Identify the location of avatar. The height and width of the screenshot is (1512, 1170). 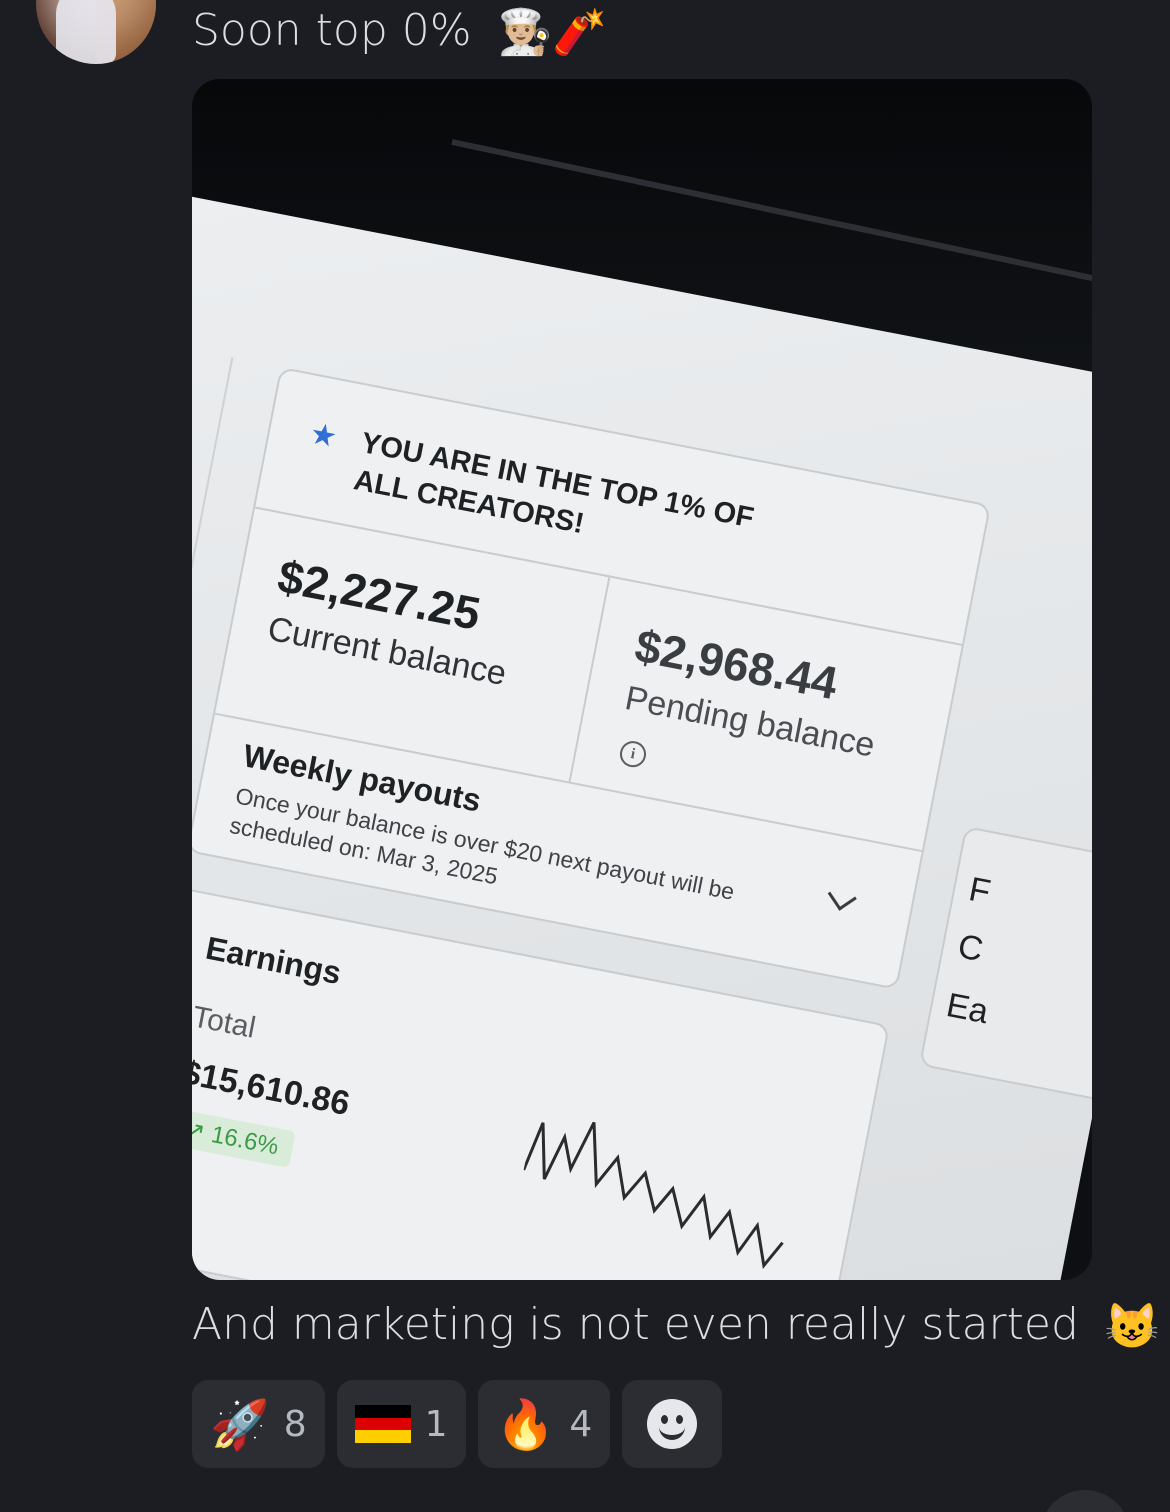
(96, 32).